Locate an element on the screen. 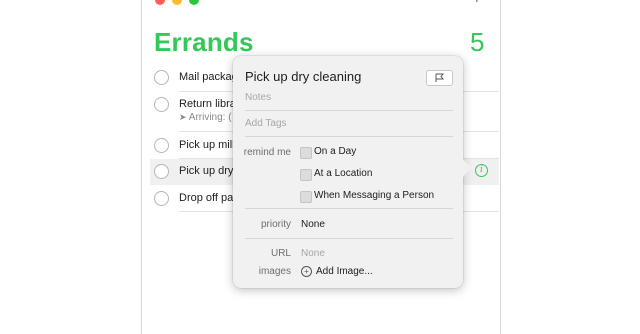 Image resolution: width=640 pixels, height=334 pixels. close-window-button is located at coordinates (160, 2).